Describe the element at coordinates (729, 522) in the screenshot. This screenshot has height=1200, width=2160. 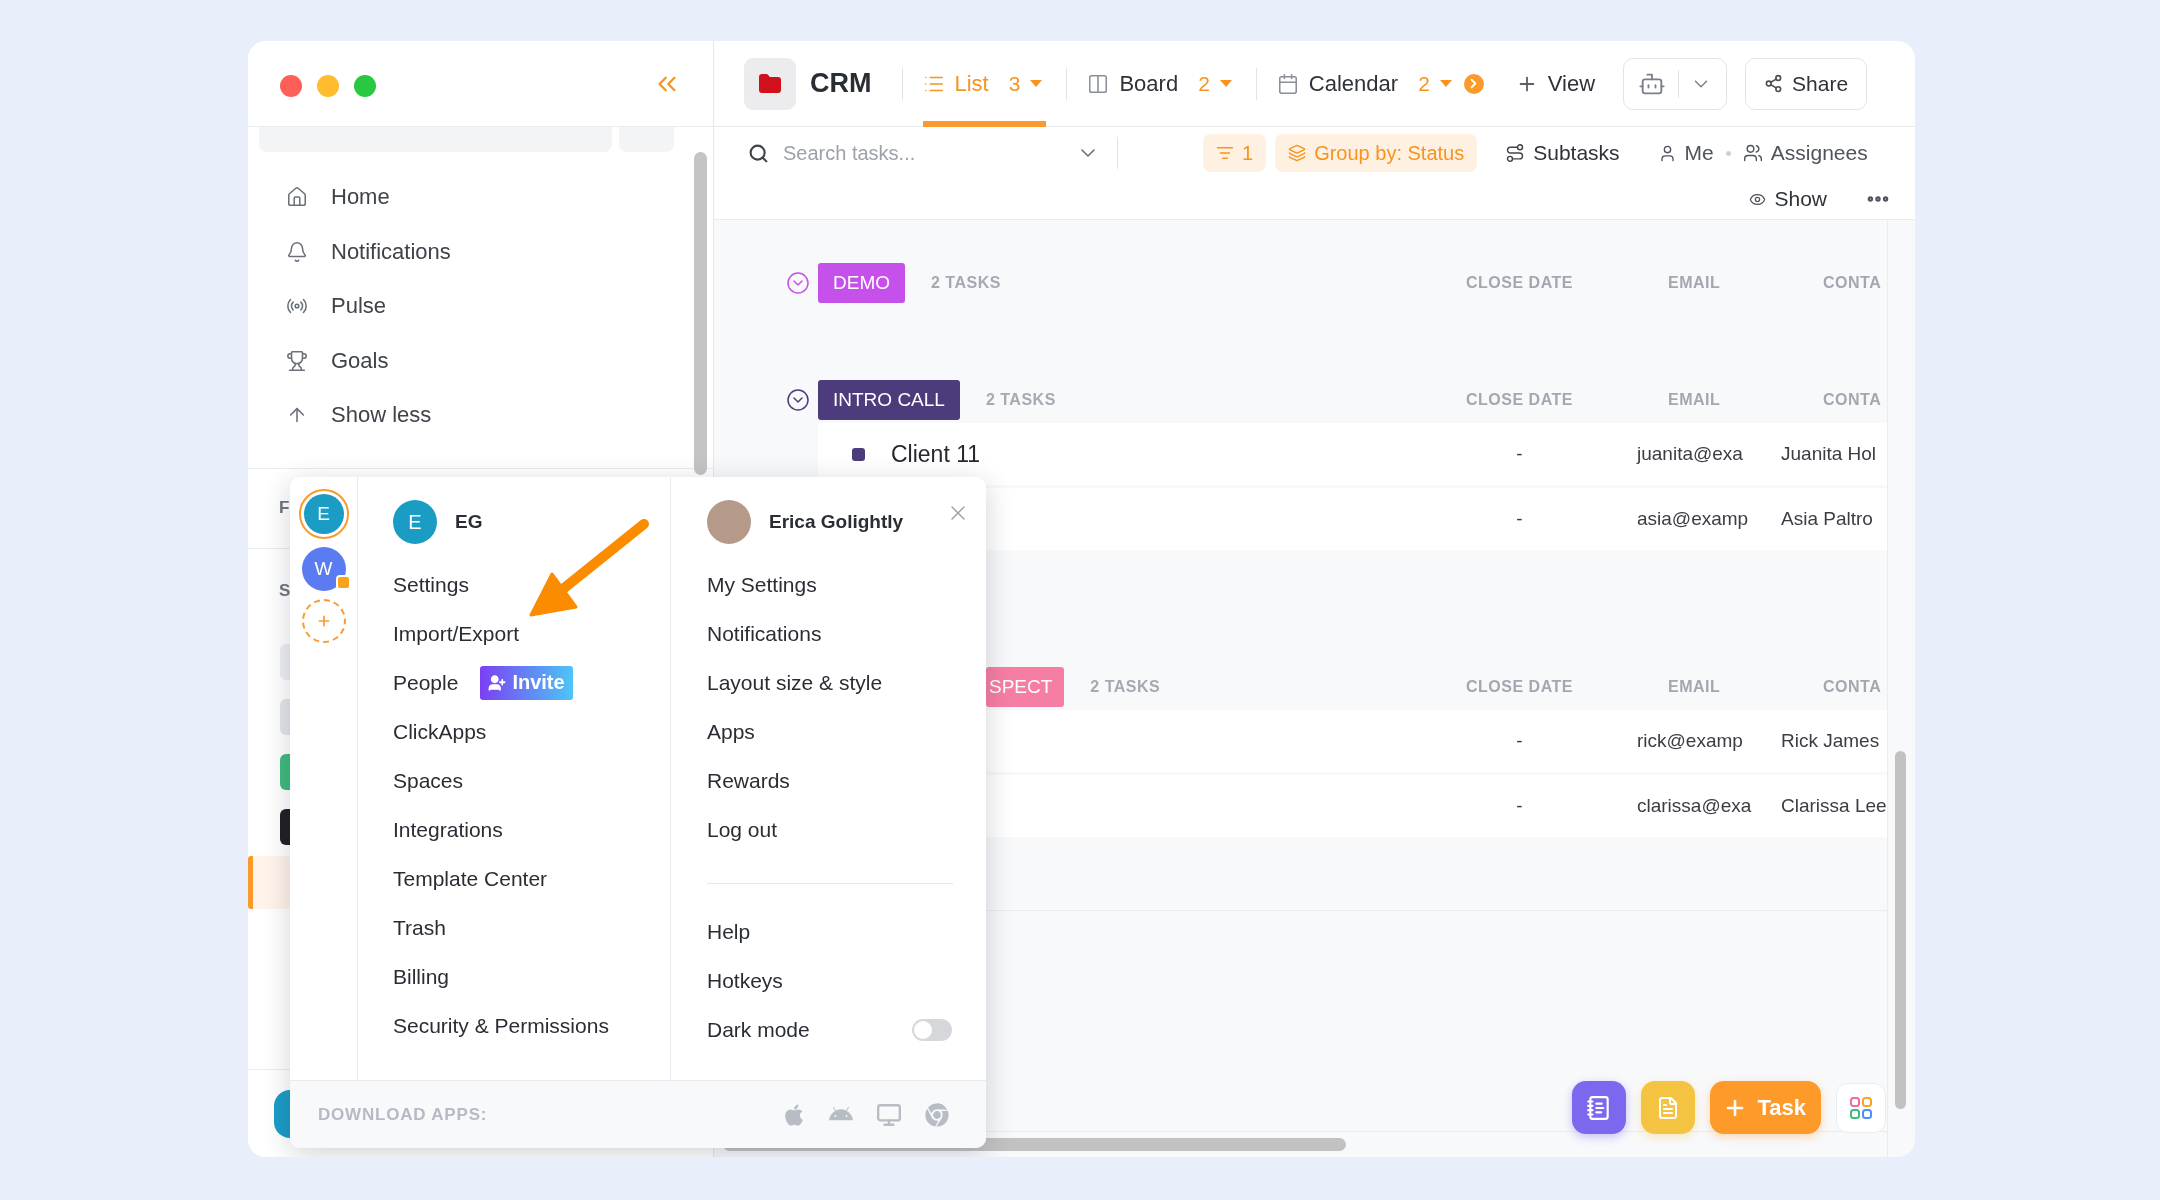
I see `profile-photo` at that location.